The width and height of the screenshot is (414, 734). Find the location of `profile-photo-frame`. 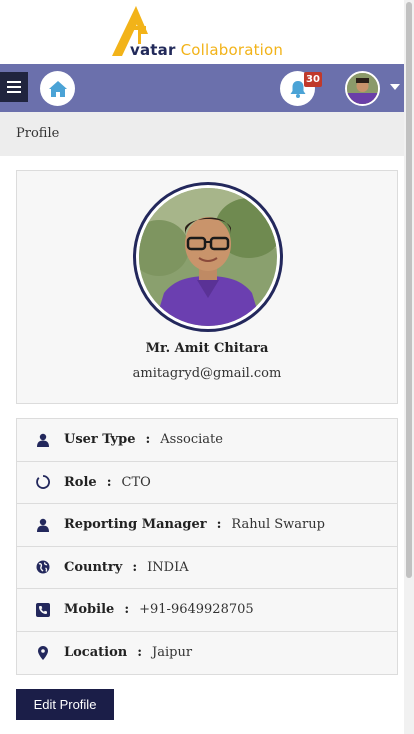

profile-photo-frame is located at coordinates (208, 257).